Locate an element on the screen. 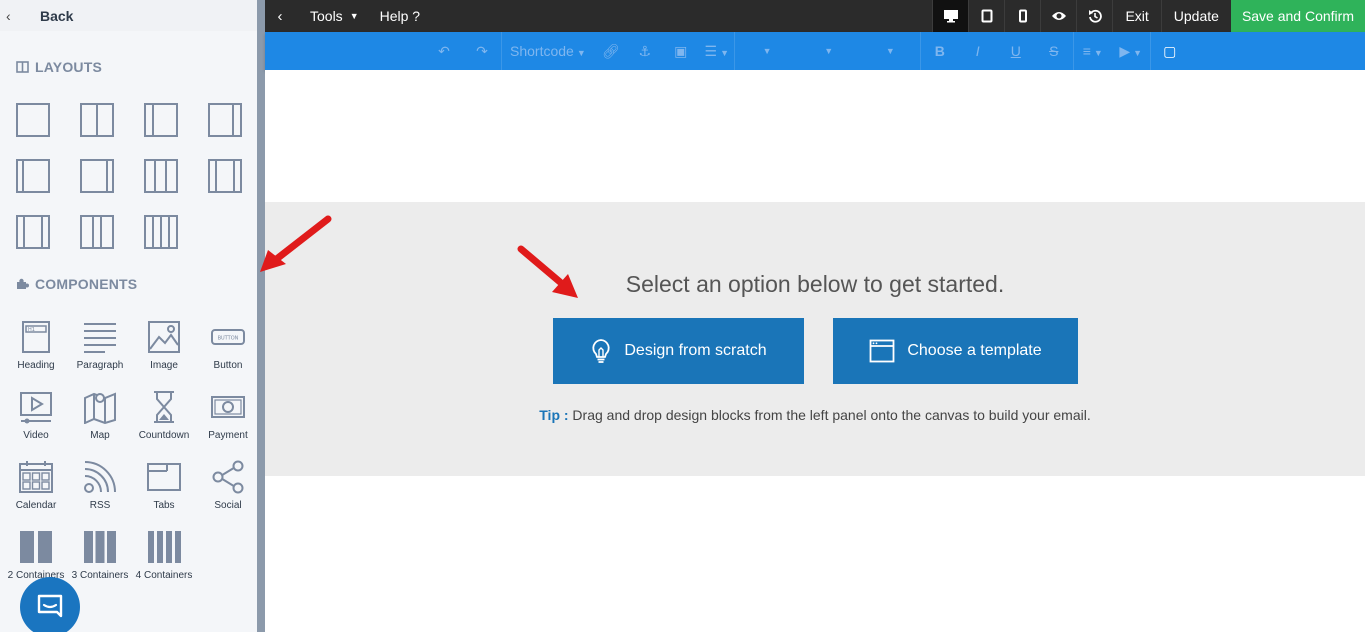 This screenshot has height=632, width=1365. italic-icon: I is located at coordinates (978, 51).